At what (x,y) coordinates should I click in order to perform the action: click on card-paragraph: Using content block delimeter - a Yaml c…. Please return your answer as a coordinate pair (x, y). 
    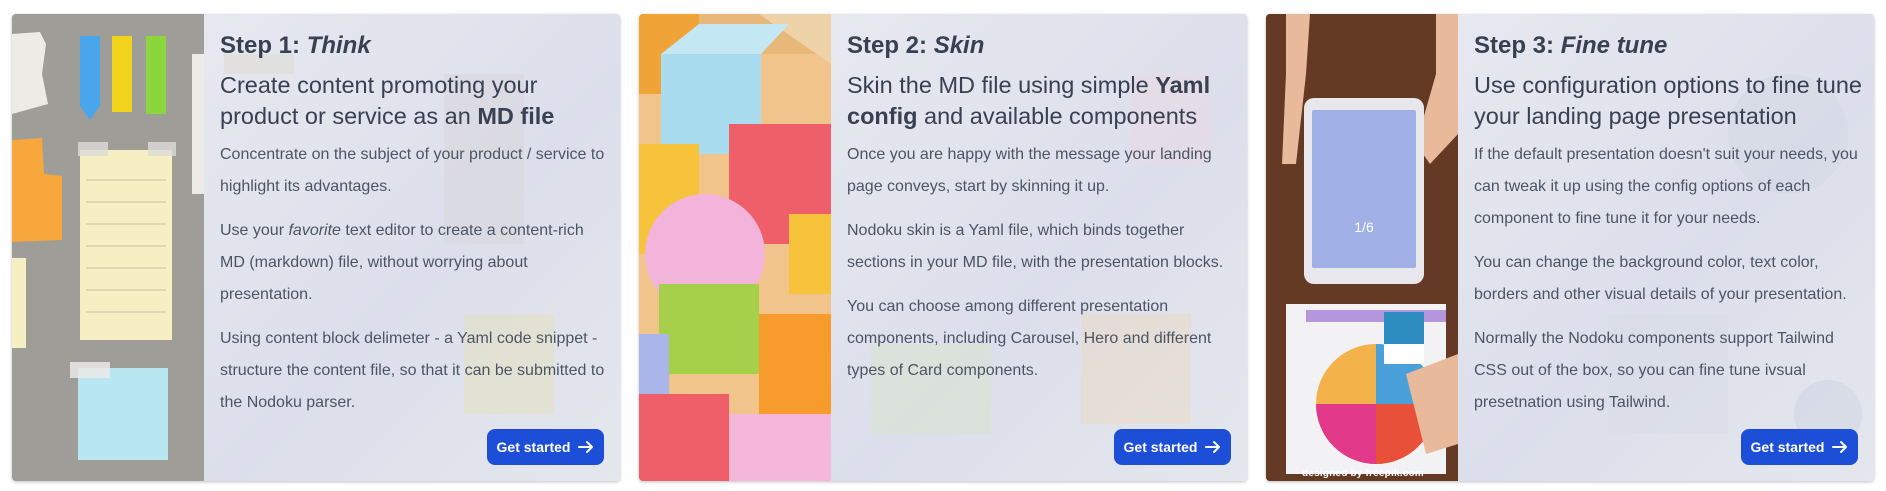
    Looking at the image, I should click on (416, 371).